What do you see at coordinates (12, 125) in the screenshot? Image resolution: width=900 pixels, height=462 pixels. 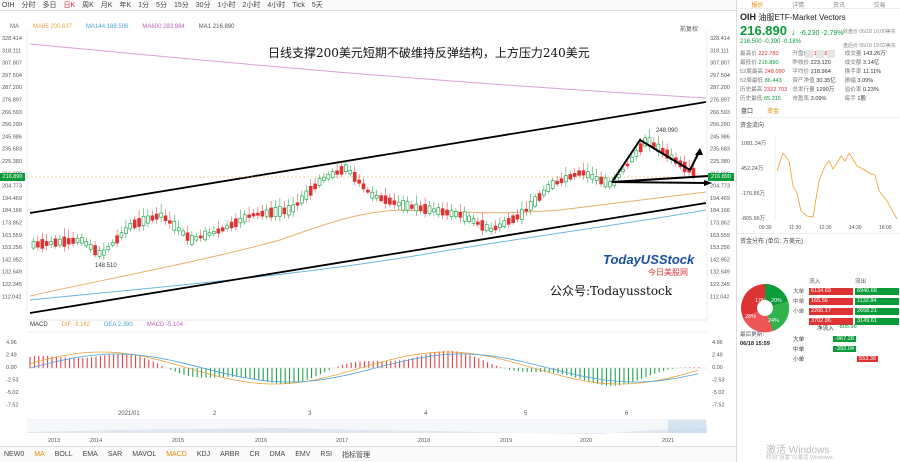 I see `price-axis-label-left: 256.290` at bounding box center [12, 125].